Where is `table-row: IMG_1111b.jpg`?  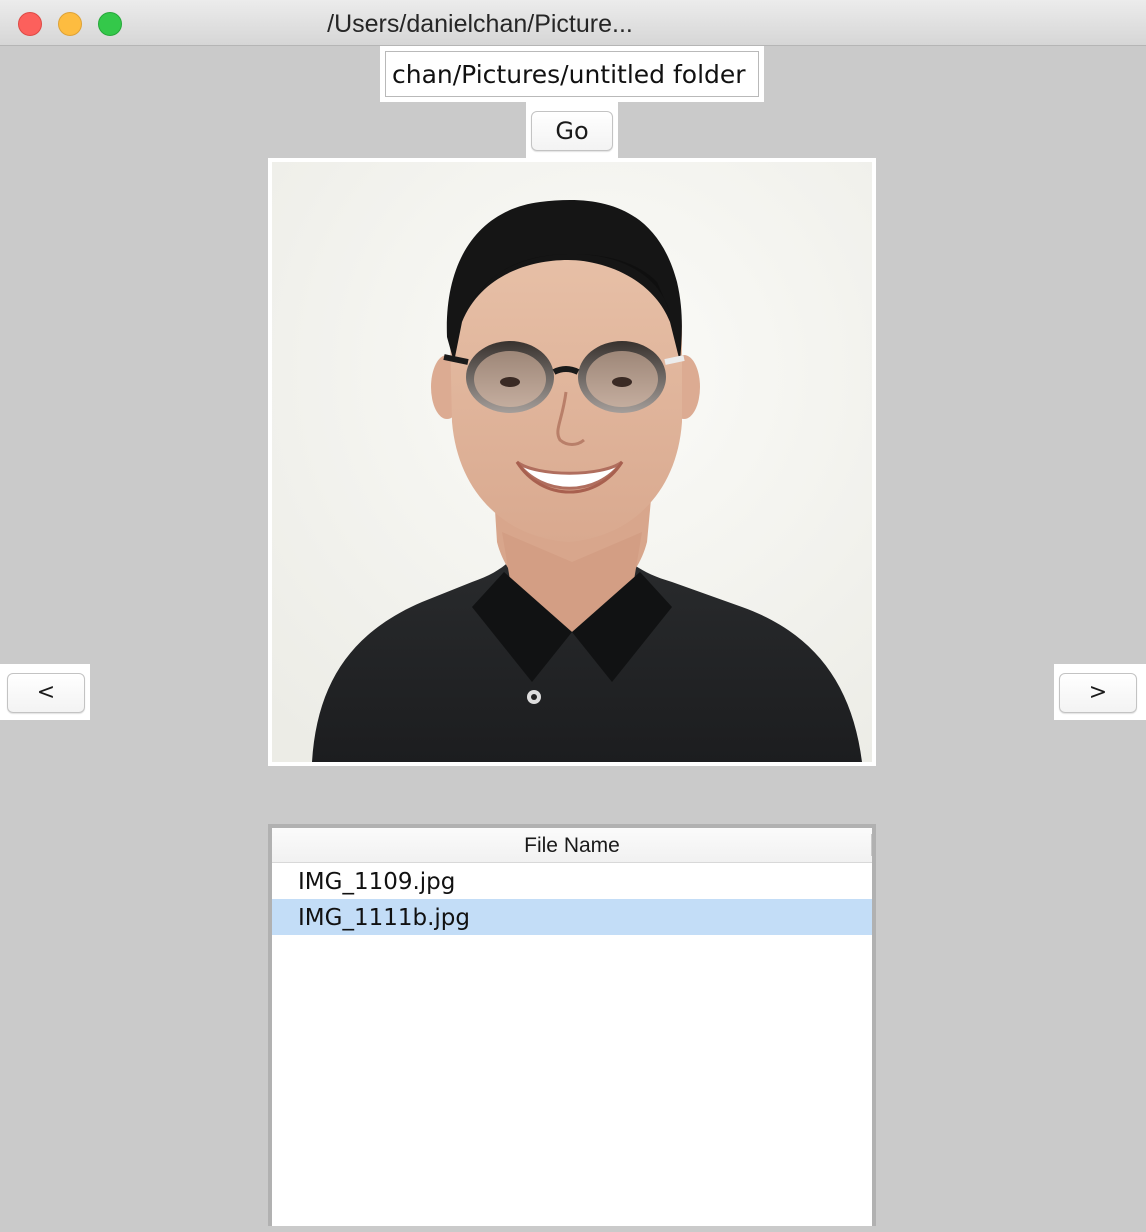 table-row: IMG_1111b.jpg is located at coordinates (572, 917).